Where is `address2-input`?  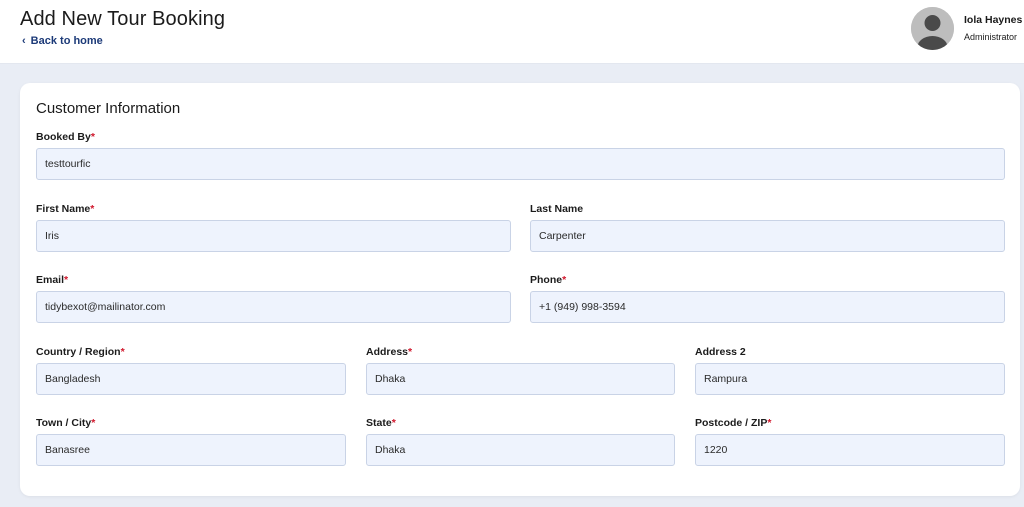 address2-input is located at coordinates (850, 379).